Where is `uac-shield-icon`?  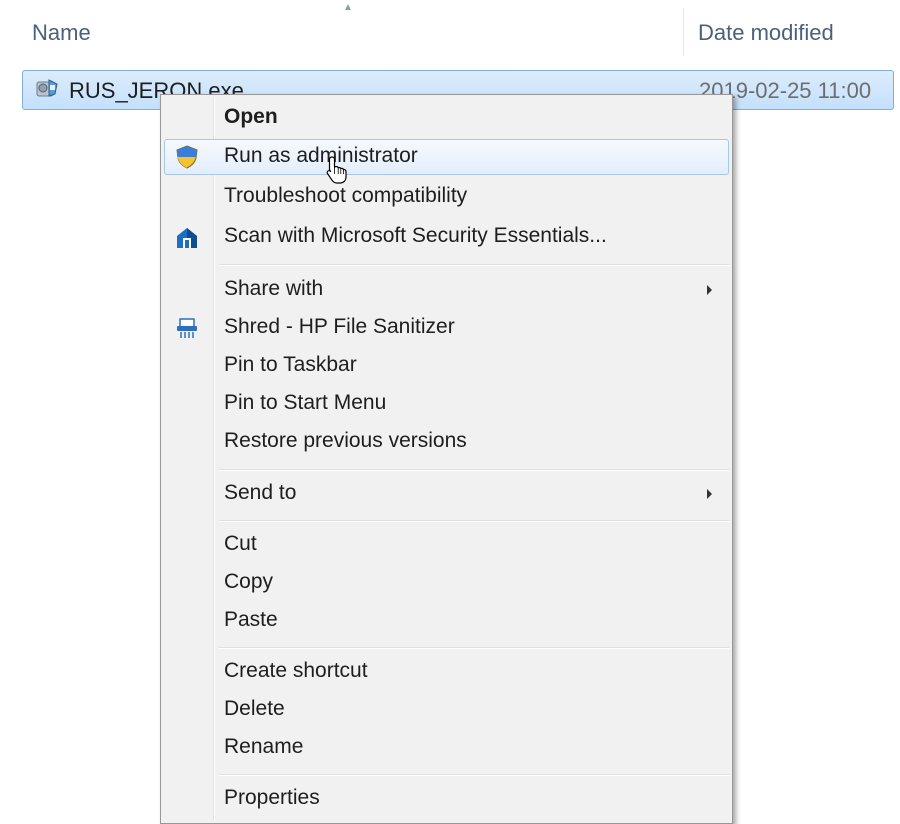 uac-shield-icon is located at coordinates (187, 157).